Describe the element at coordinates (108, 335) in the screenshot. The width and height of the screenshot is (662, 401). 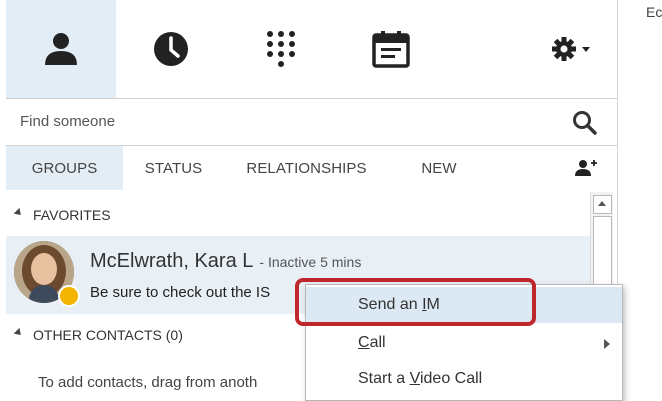
I see `group-other-label: OTHER CONTACTS (0)` at that location.